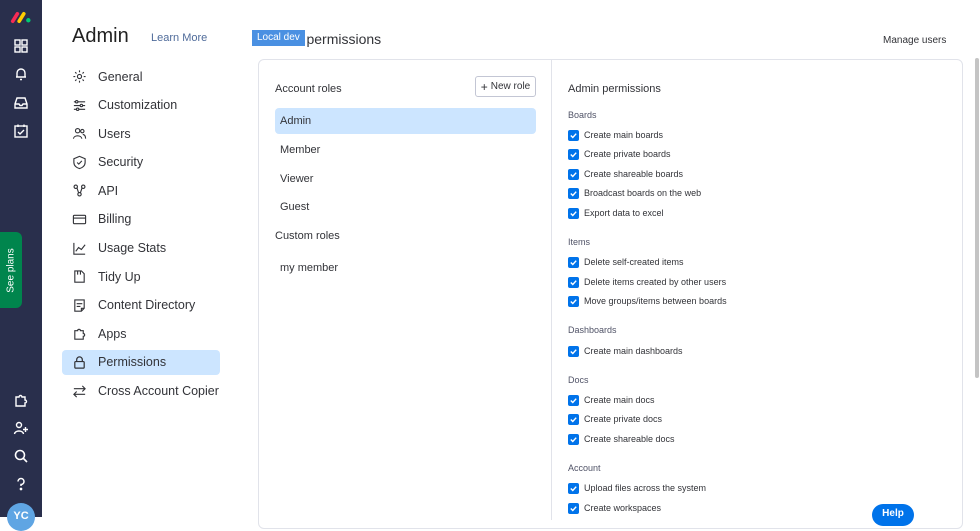 This screenshot has height=531, width=980. Describe the element at coordinates (627, 154) in the screenshot. I see `permission-label: Create private boards` at that location.